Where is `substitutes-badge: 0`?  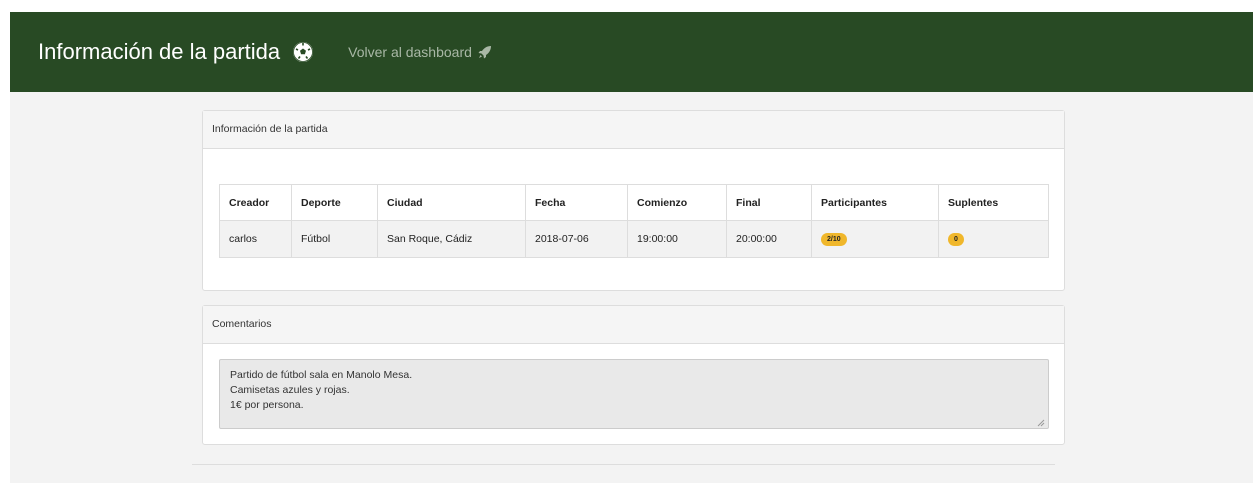 substitutes-badge: 0 is located at coordinates (956, 239).